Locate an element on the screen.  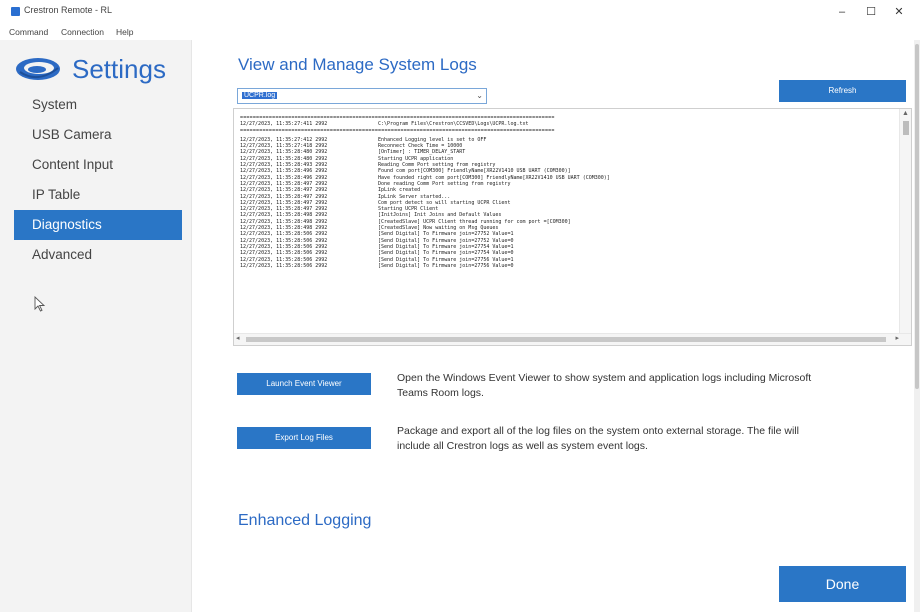
menu-help: Help is located at coordinates (124, 32).